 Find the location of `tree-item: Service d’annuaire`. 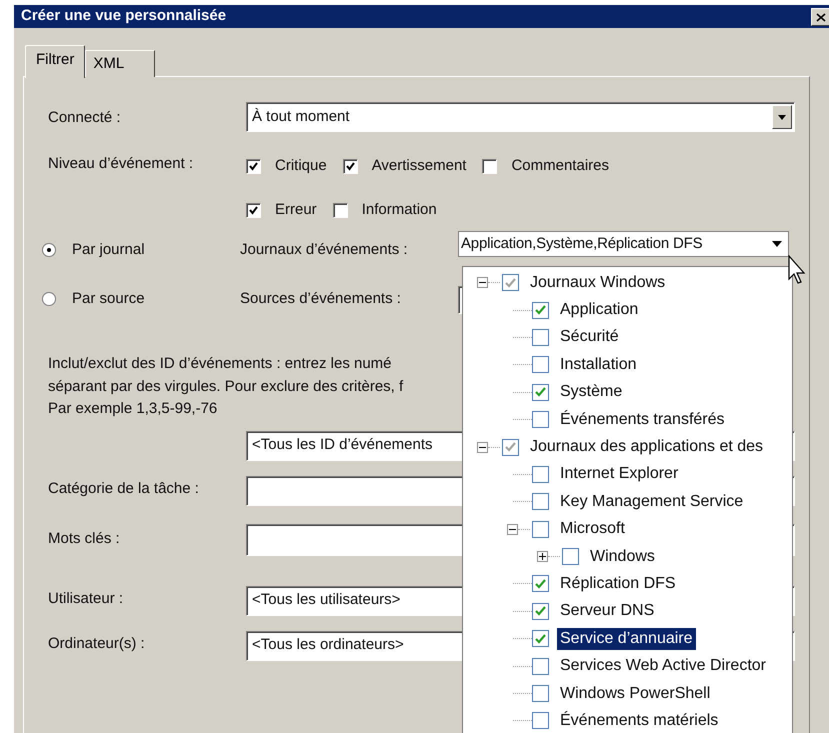

tree-item: Service d’annuaire is located at coordinates (626, 639).